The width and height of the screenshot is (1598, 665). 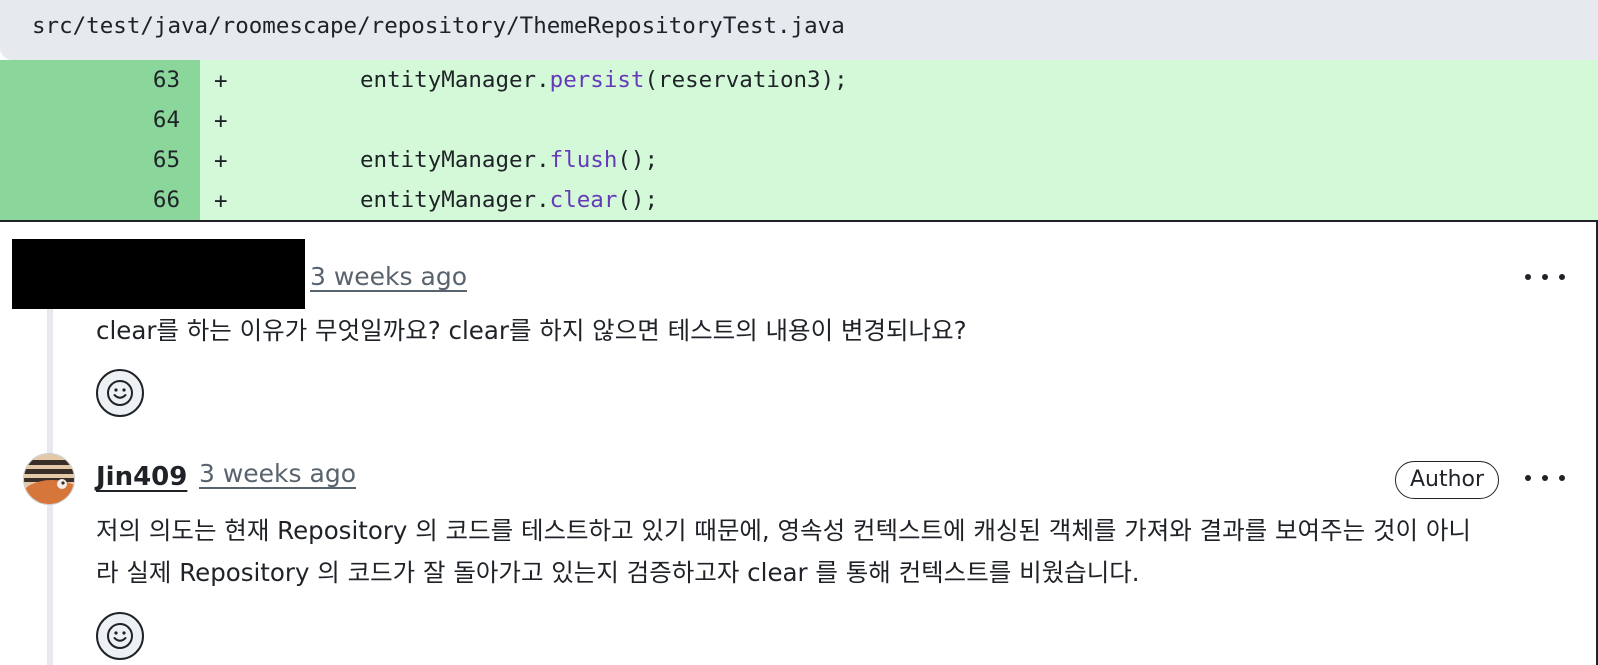 What do you see at coordinates (158, 274) in the screenshot?
I see `redacted-author` at bounding box center [158, 274].